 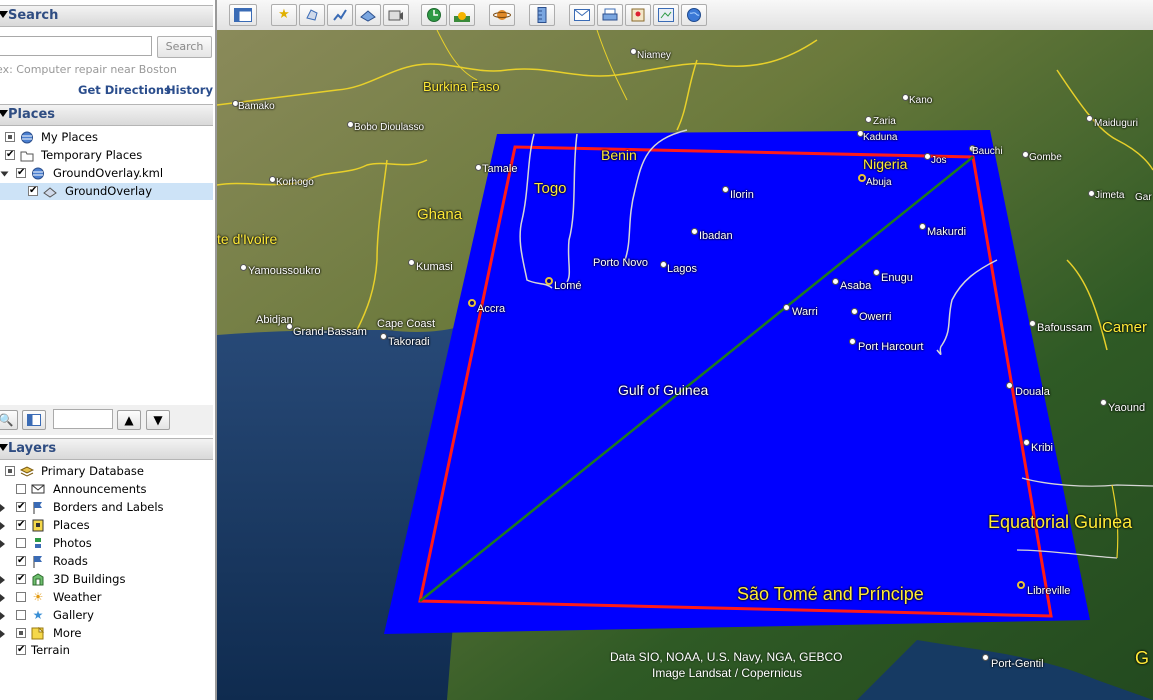 What do you see at coordinates (340, 15) in the screenshot?
I see `add-path-icon` at bounding box center [340, 15].